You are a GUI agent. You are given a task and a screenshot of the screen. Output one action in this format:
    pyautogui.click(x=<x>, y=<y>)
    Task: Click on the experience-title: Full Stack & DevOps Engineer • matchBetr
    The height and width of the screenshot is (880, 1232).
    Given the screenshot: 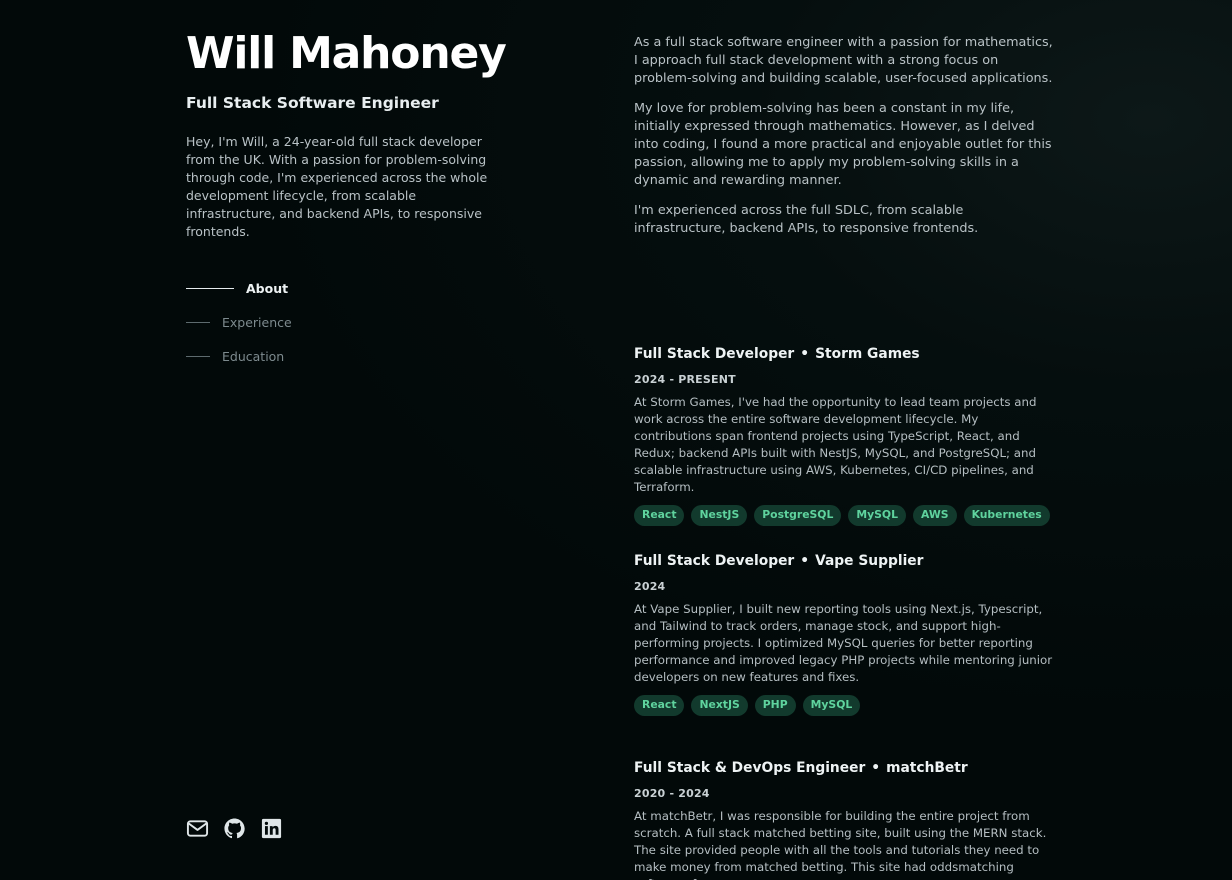 What is the action you would take?
    pyautogui.click(x=846, y=768)
    